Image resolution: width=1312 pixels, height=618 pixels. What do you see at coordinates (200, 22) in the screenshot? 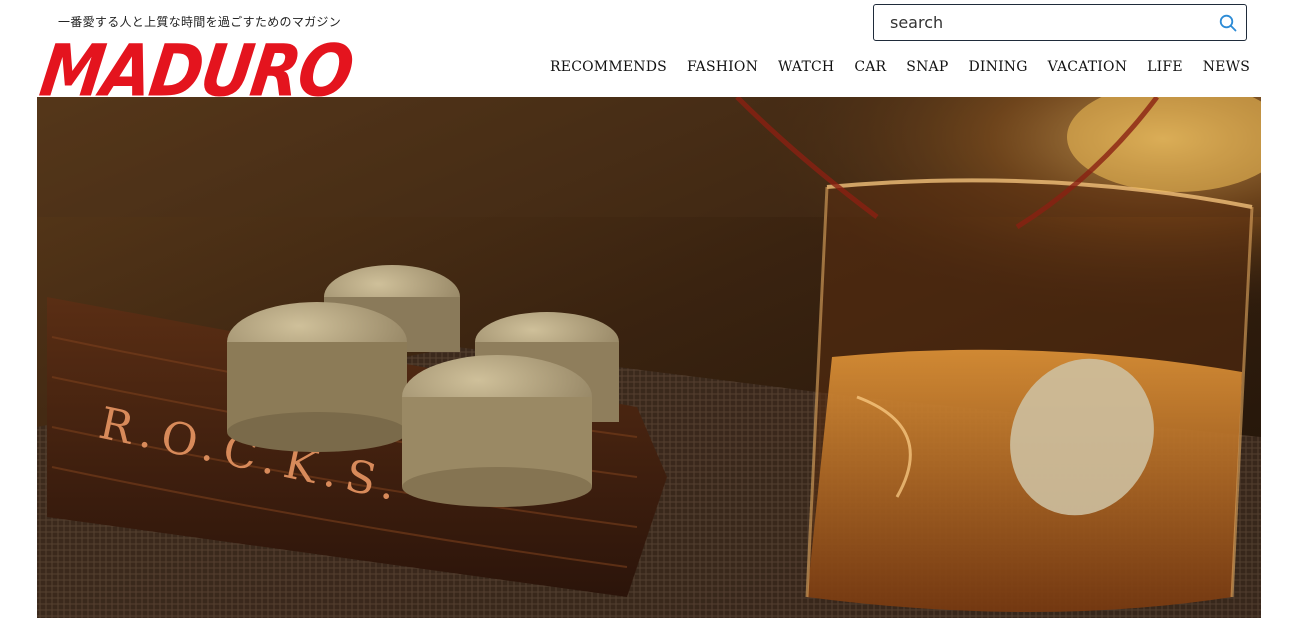
I see `site-tagline: 一番愛する人と上質な時間を過ごすためのマガジン` at bounding box center [200, 22].